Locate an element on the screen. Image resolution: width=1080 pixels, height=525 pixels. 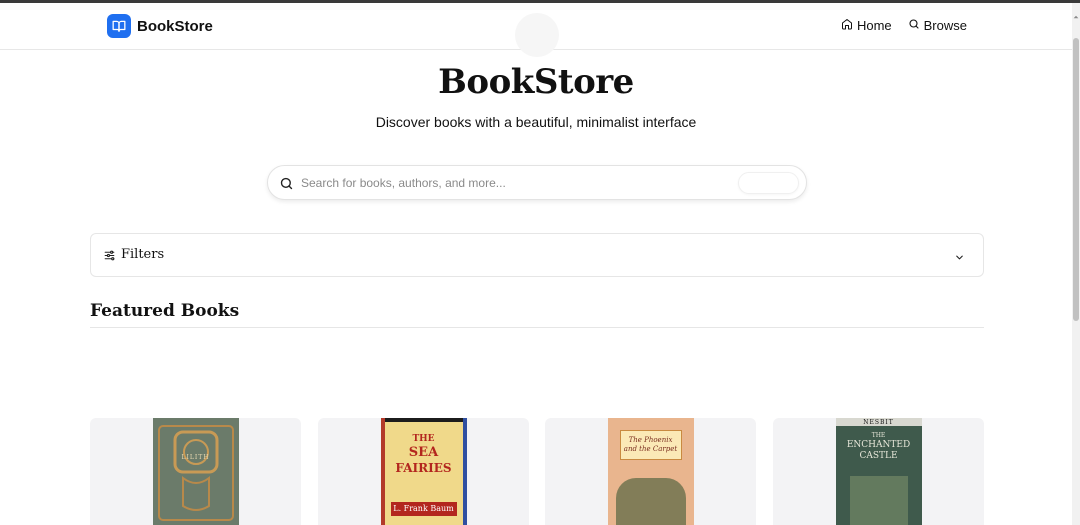
book-cover: THE SEA FAIRIES L. Frank Baum is located at coordinates (423, 471).